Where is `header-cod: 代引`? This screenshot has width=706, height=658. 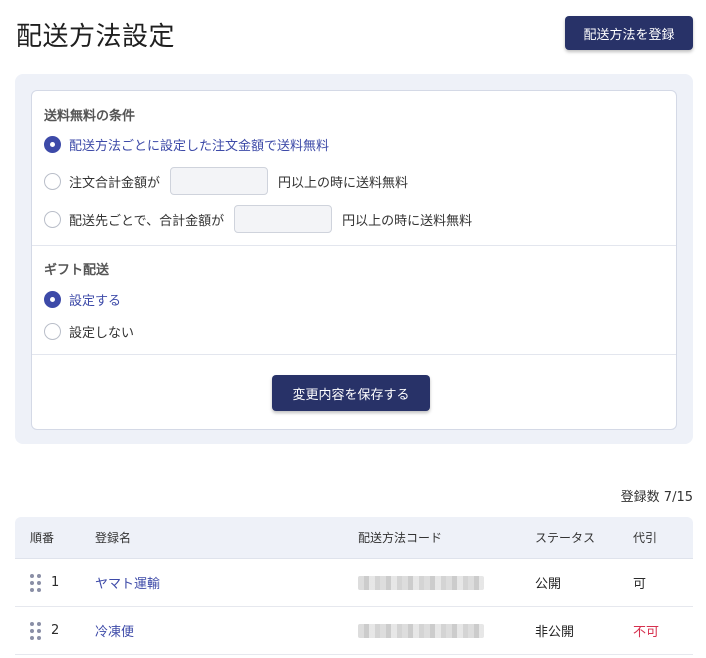 header-cod: 代引 is located at coordinates (645, 538).